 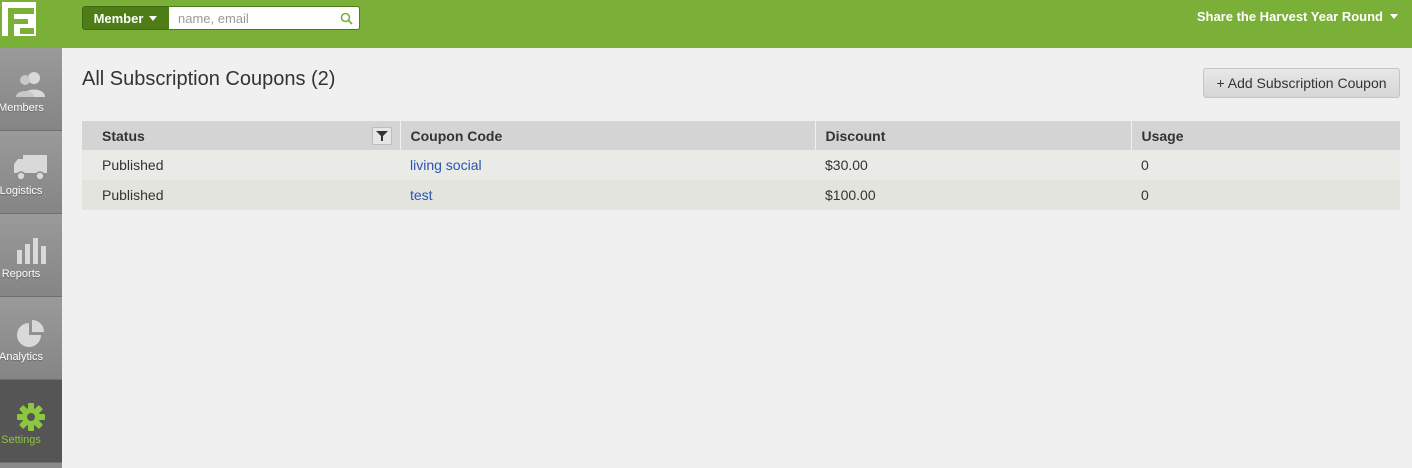 I want to click on column-header-usage: Usage, so click(x=1265, y=135).